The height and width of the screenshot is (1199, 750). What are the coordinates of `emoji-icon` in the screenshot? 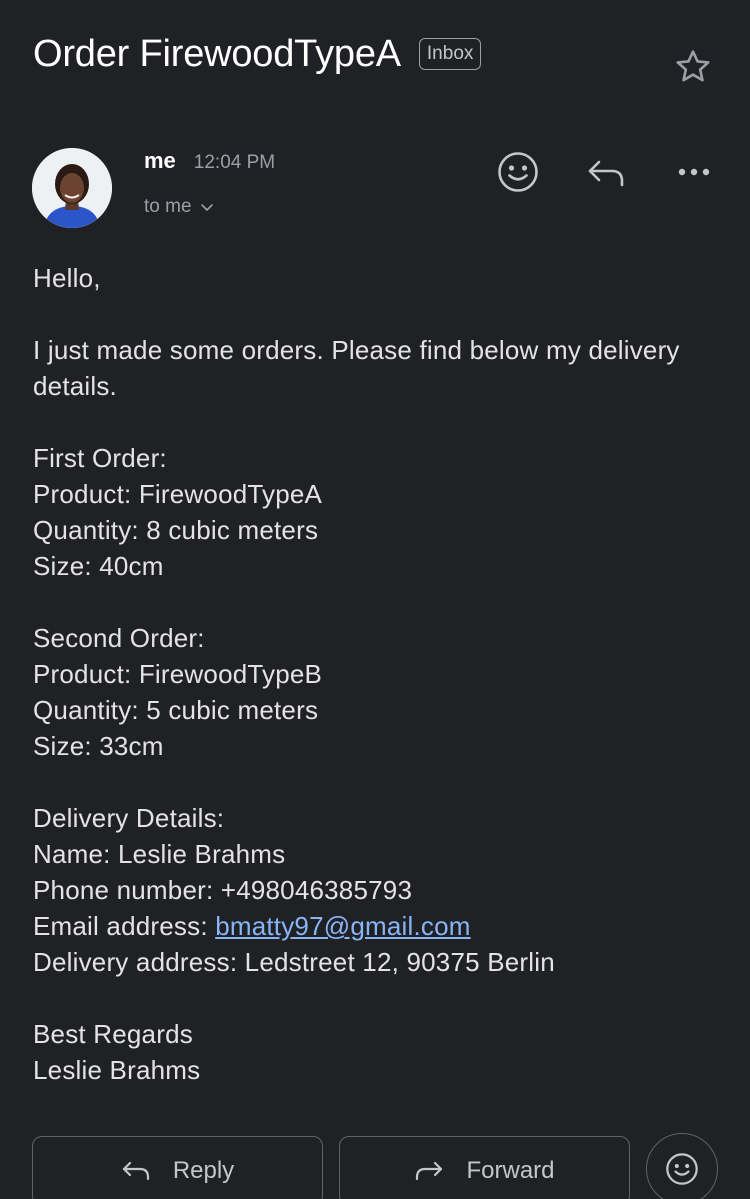 It's located at (682, 1169).